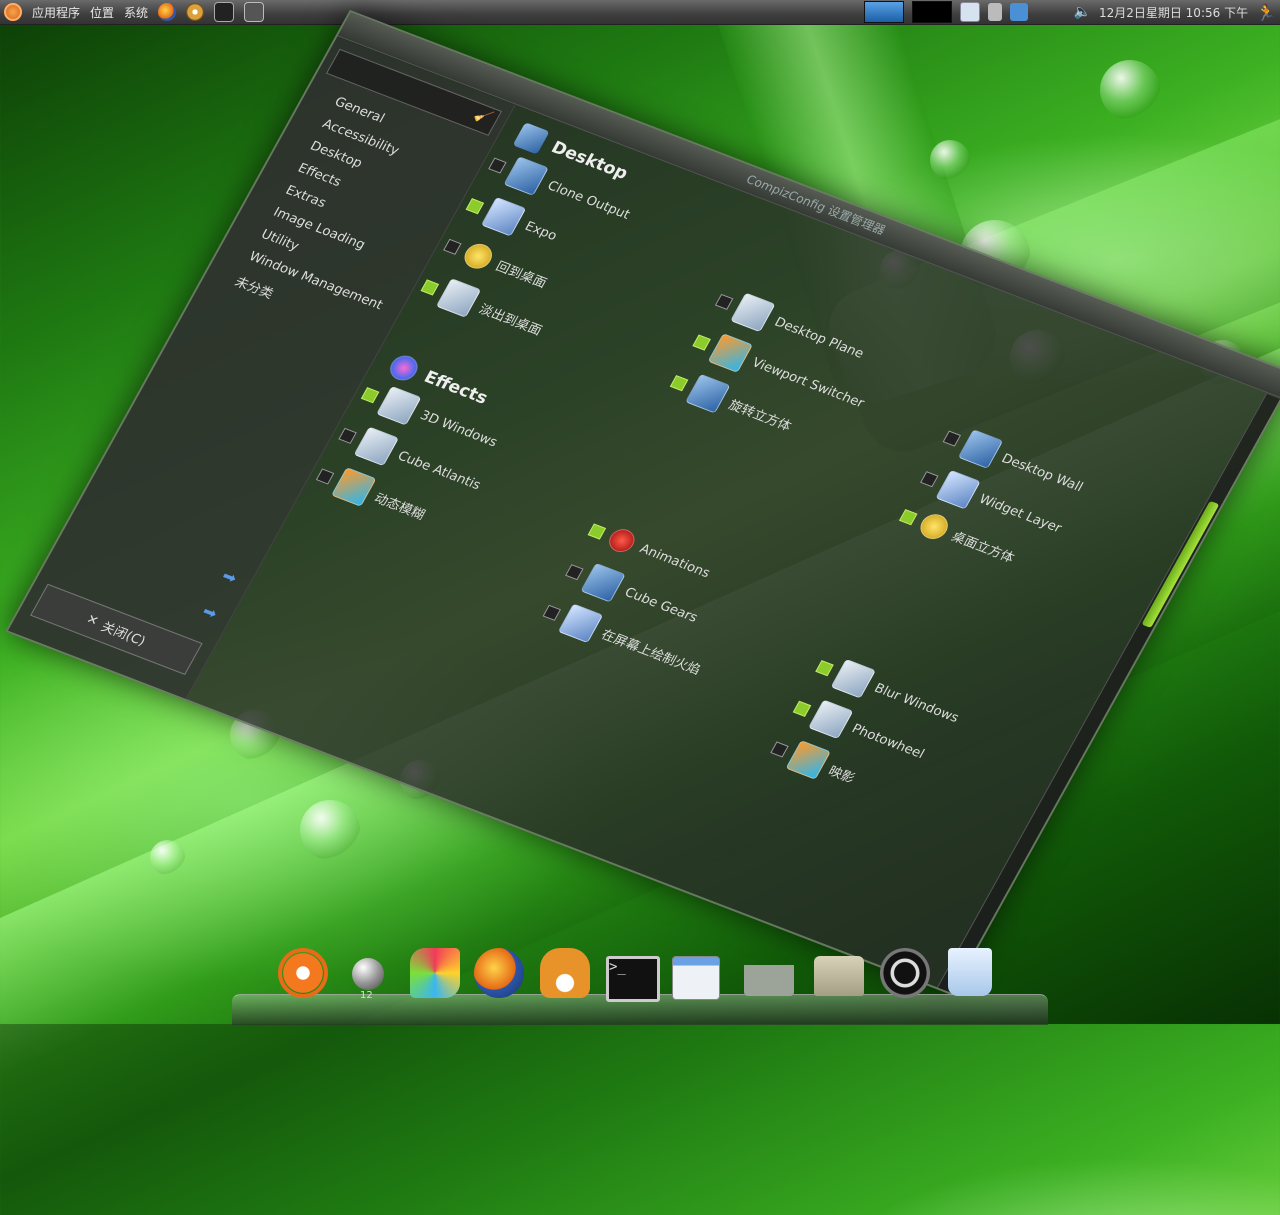 The height and width of the screenshot is (1215, 1280). Describe the element at coordinates (916, 703) in the screenshot. I see `plugin-label: Blur Windows` at that location.